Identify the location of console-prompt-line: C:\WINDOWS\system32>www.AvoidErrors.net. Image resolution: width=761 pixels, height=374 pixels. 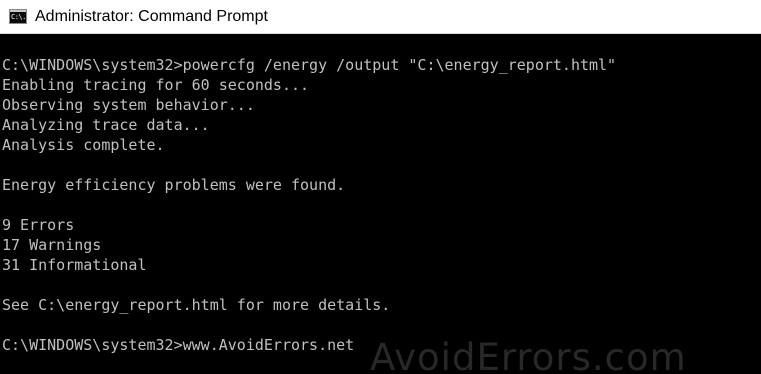
(178, 345).